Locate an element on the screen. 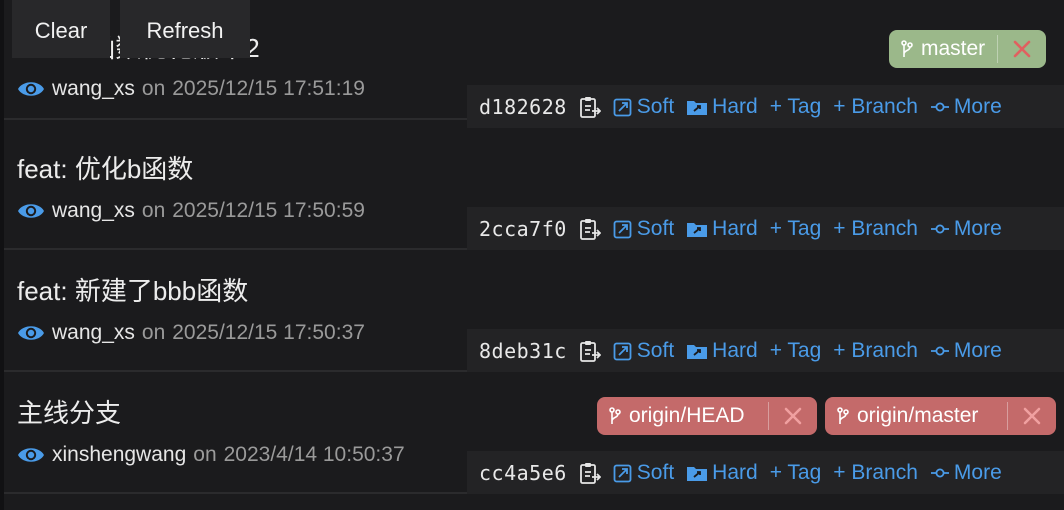 Image resolution: width=1064 pixels, height=510 pixels. commit-time: 2025/12/15 17:50:59 is located at coordinates (268, 210).